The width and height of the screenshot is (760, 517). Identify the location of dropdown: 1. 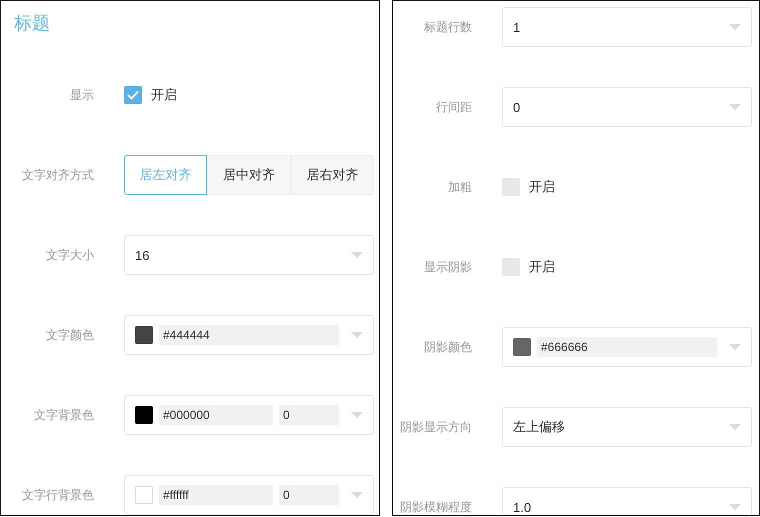
(627, 27).